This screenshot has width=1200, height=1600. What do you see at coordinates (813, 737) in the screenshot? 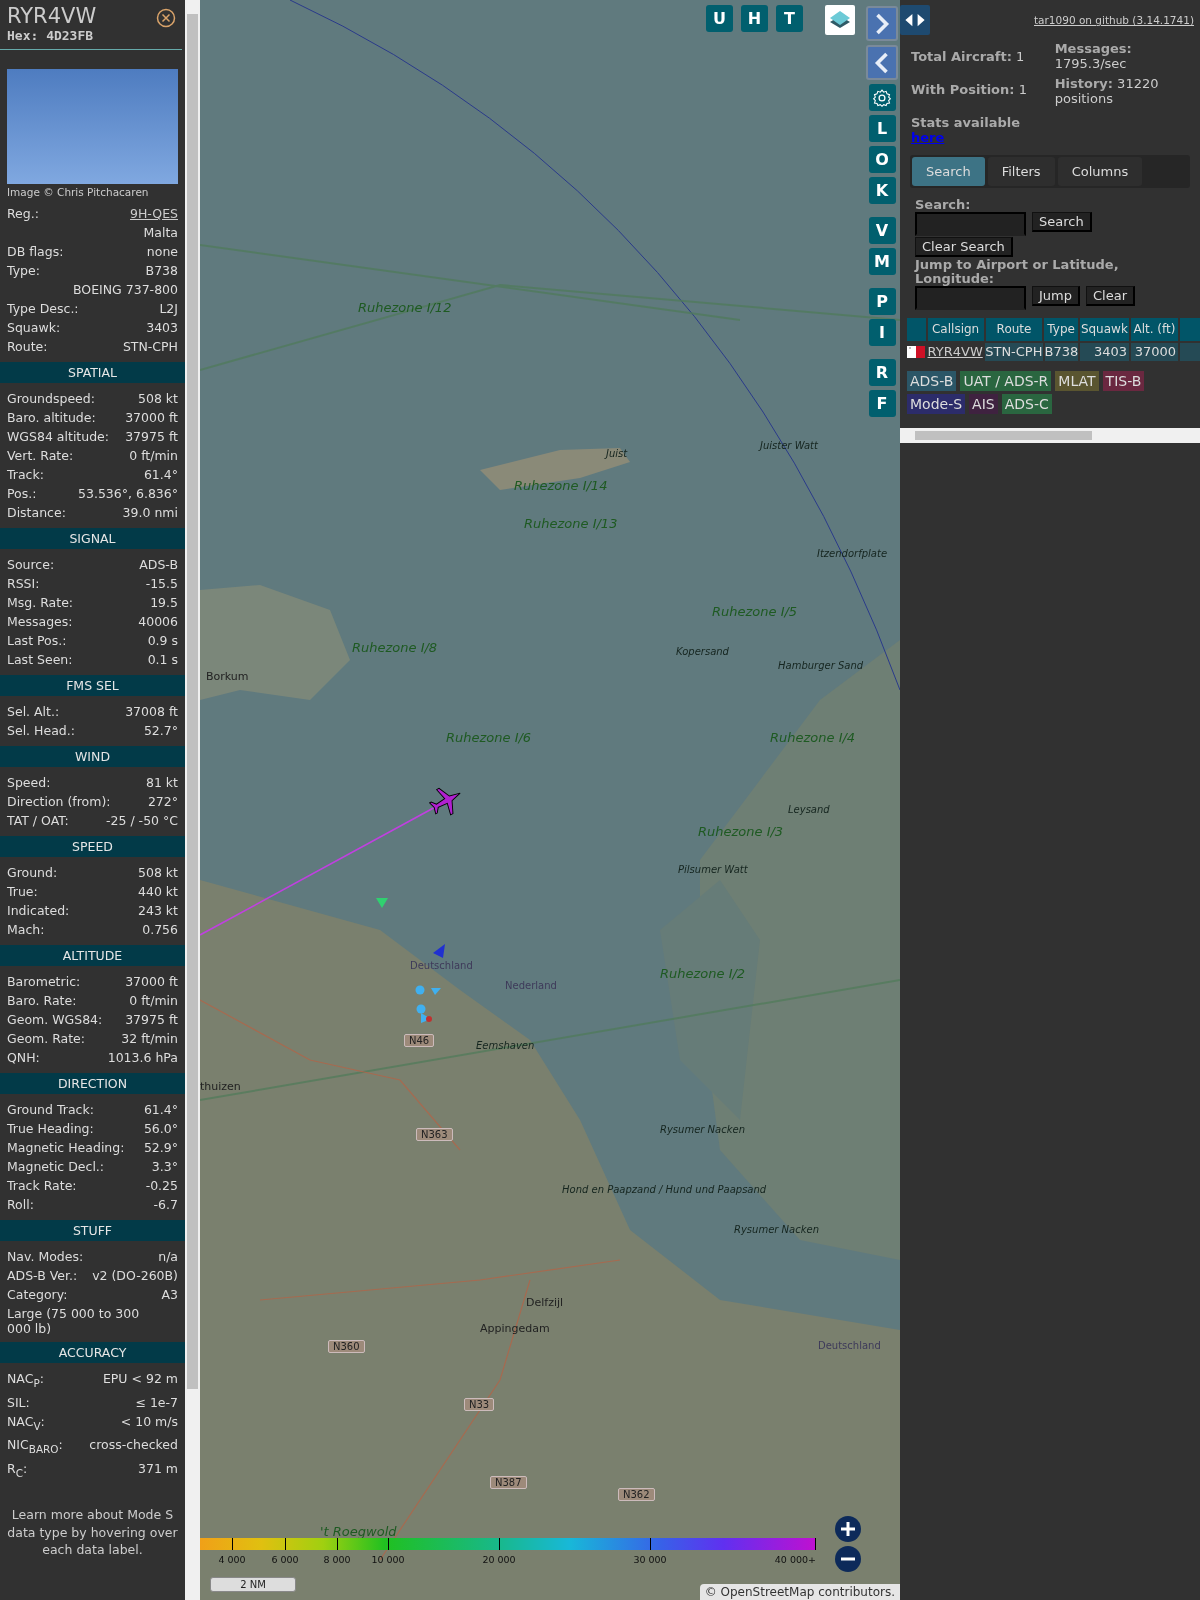
I see `zone-label: Ruhezone I/4` at bounding box center [813, 737].